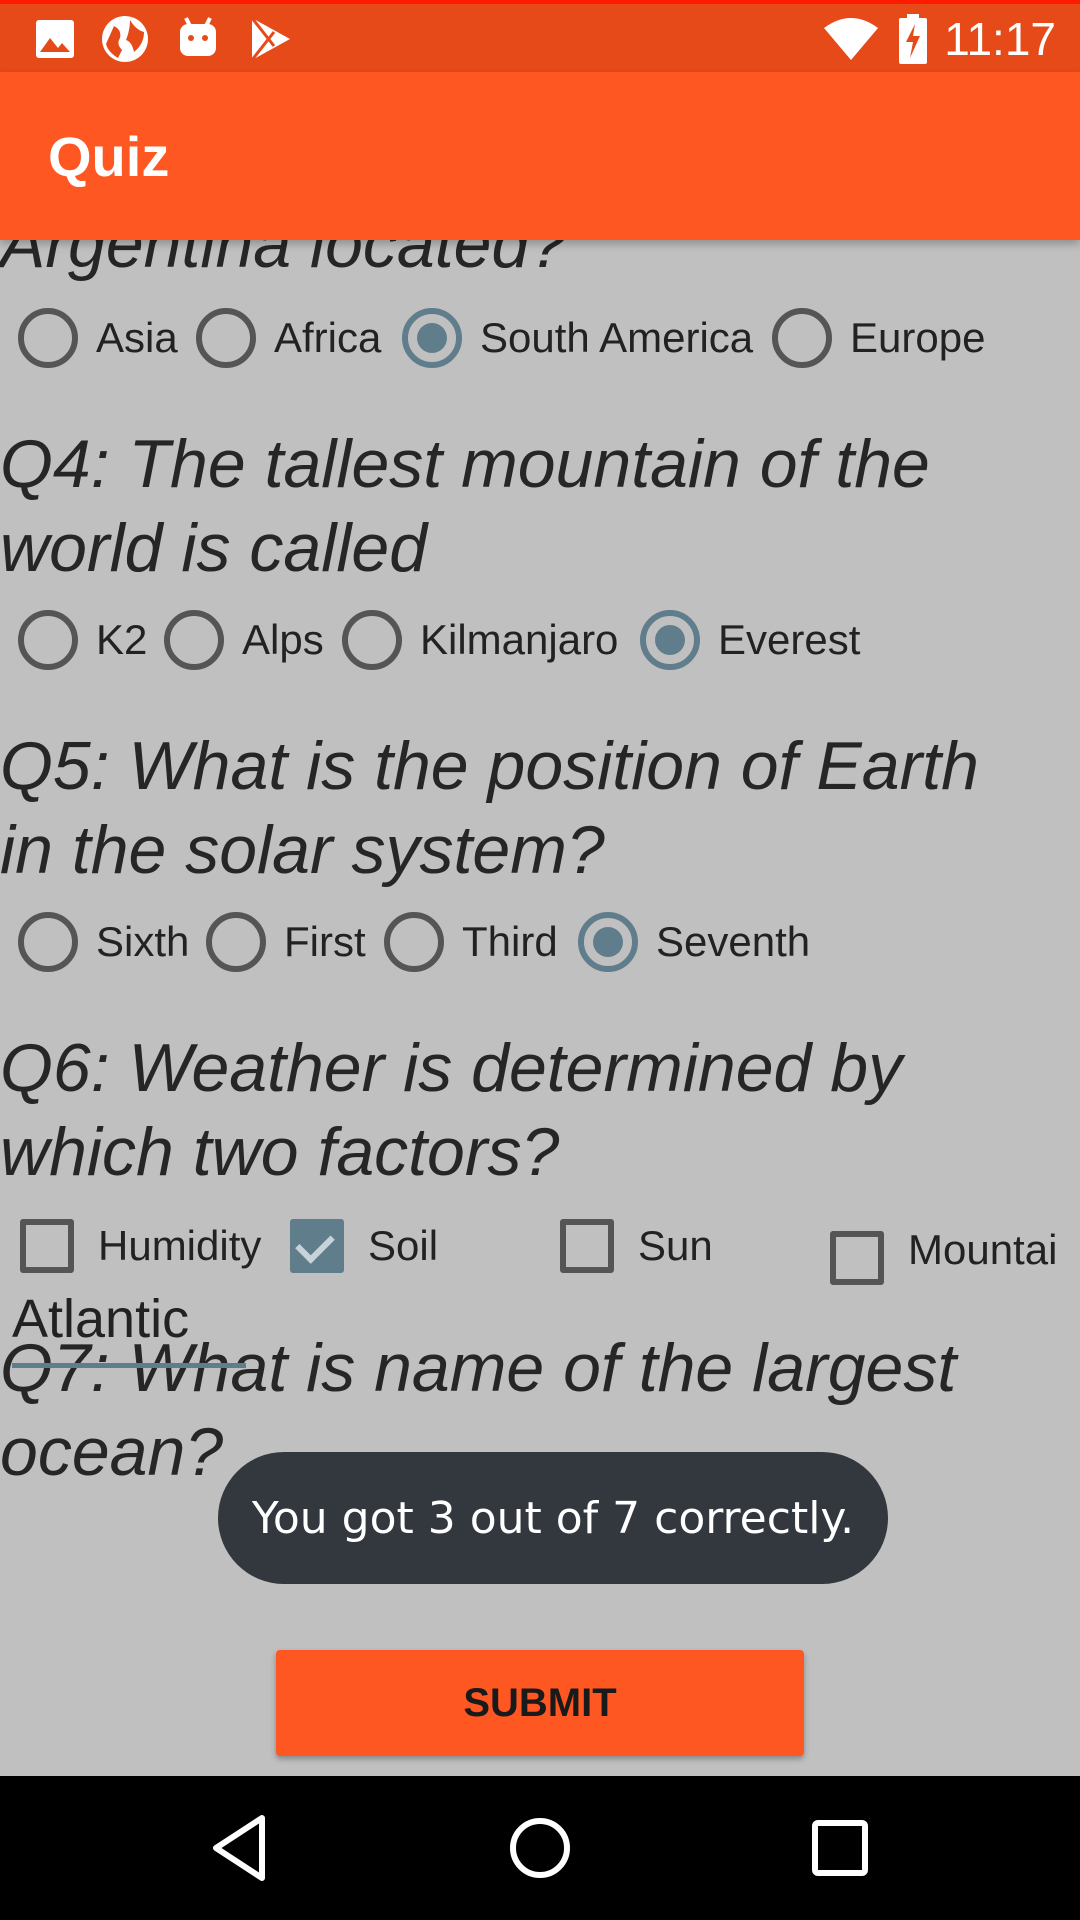 Image resolution: width=1080 pixels, height=1920 pixels. I want to click on question-6-line-2: which two factors?, so click(280, 1152).